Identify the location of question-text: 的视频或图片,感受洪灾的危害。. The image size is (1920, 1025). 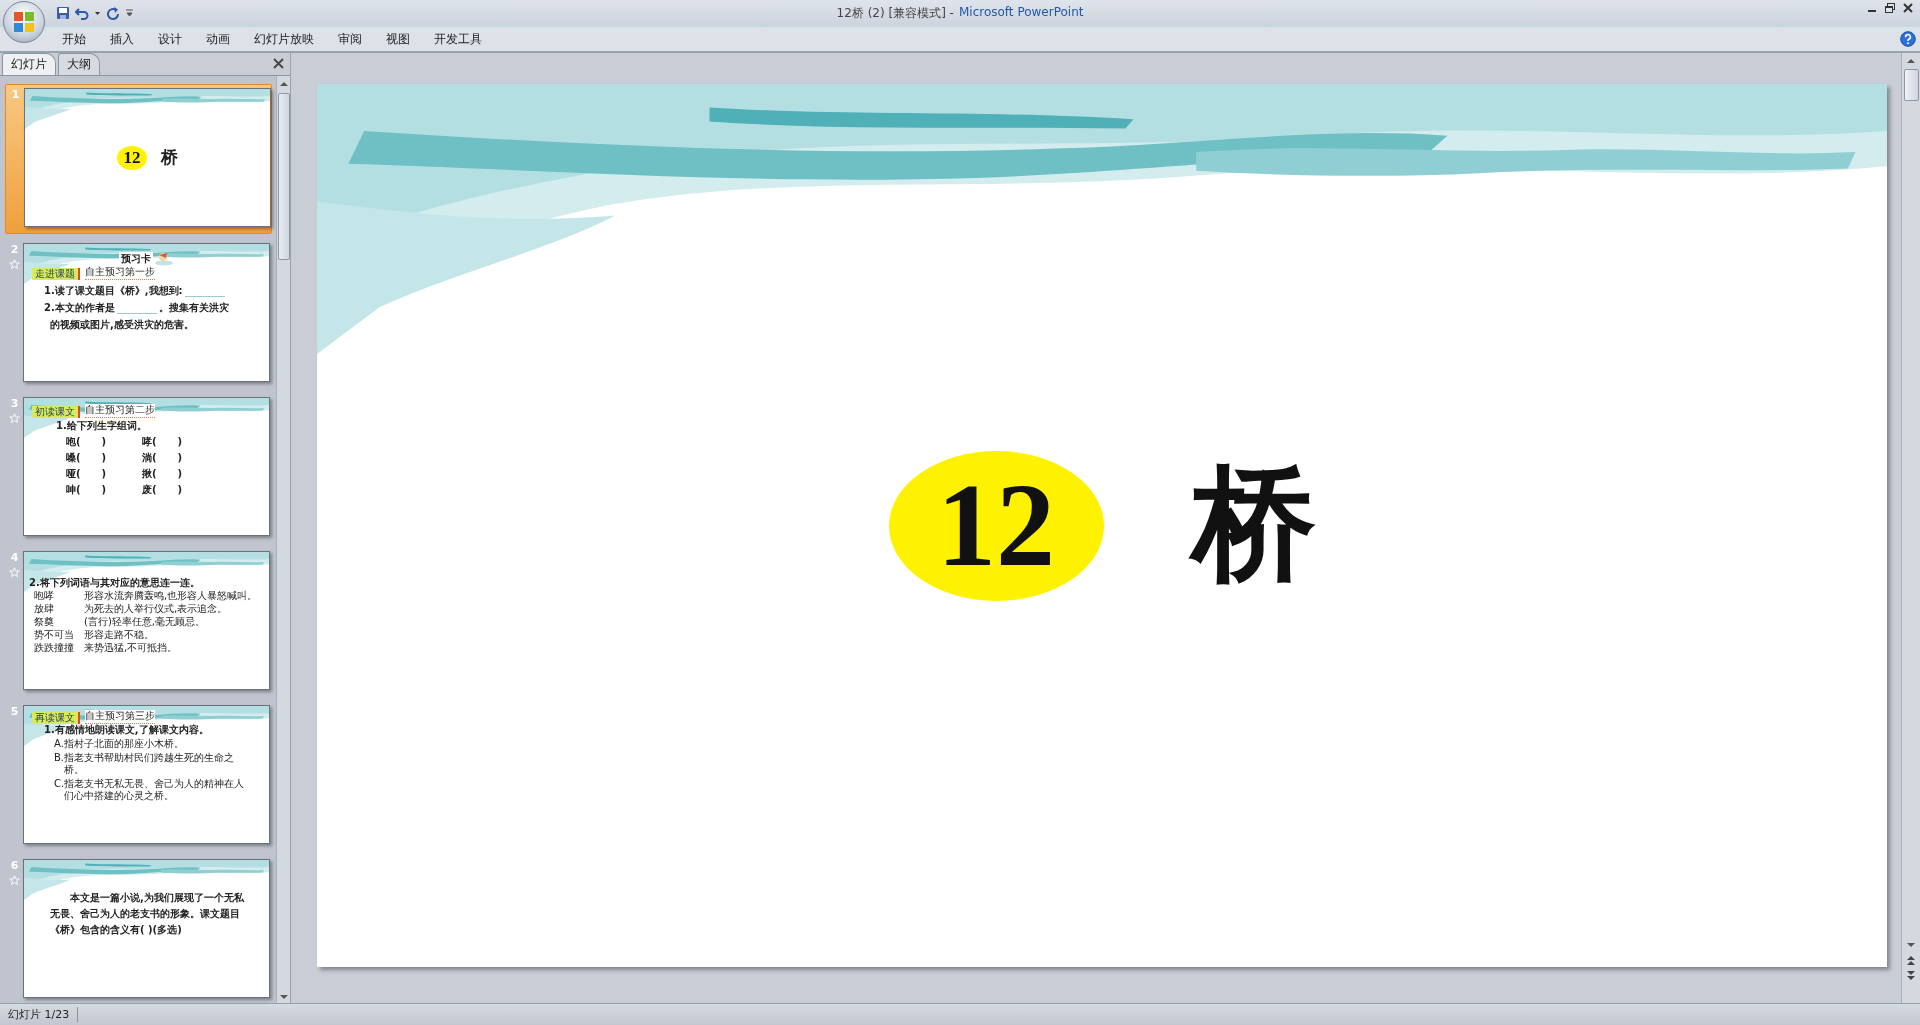
(122, 325).